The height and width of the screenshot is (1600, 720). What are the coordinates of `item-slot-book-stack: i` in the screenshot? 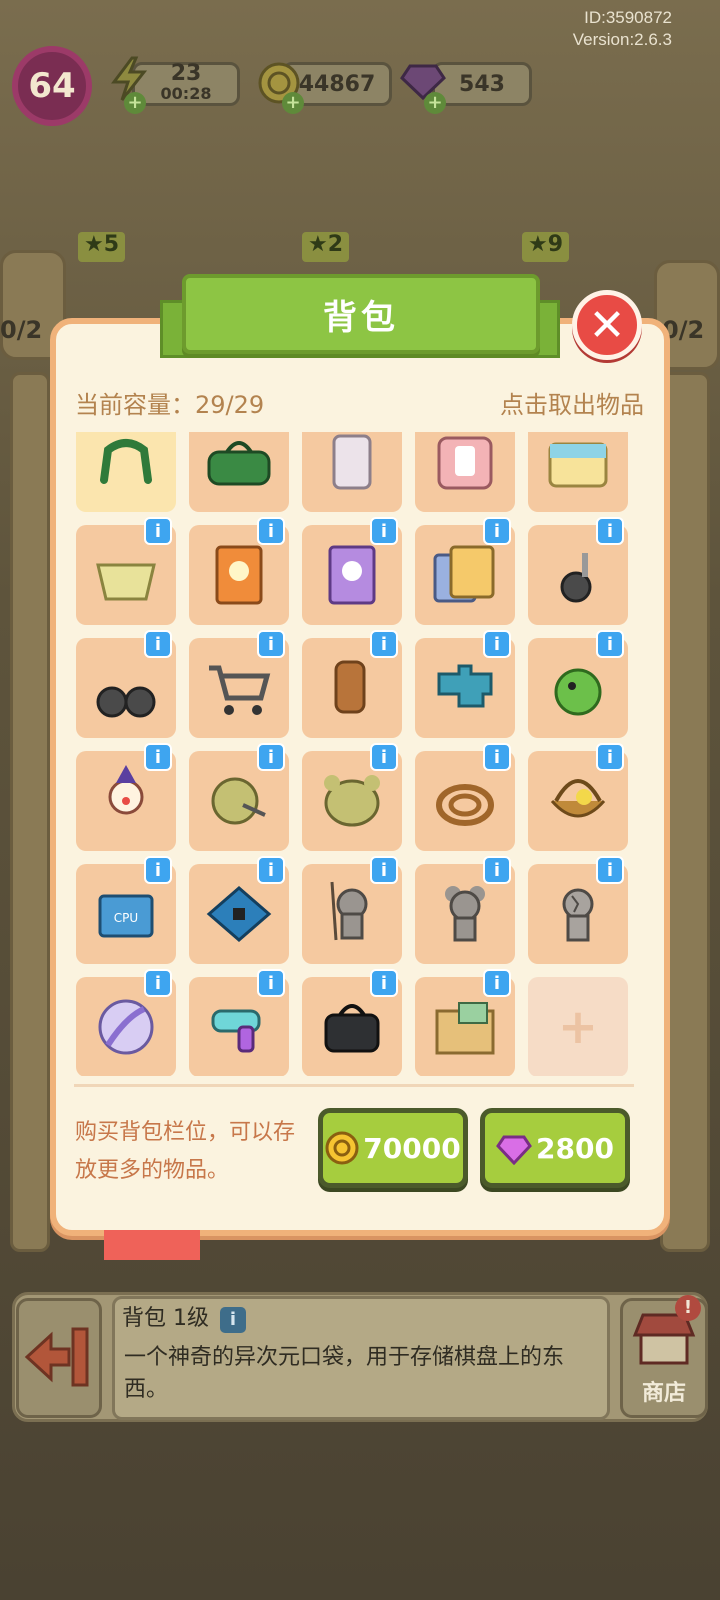 It's located at (465, 571).